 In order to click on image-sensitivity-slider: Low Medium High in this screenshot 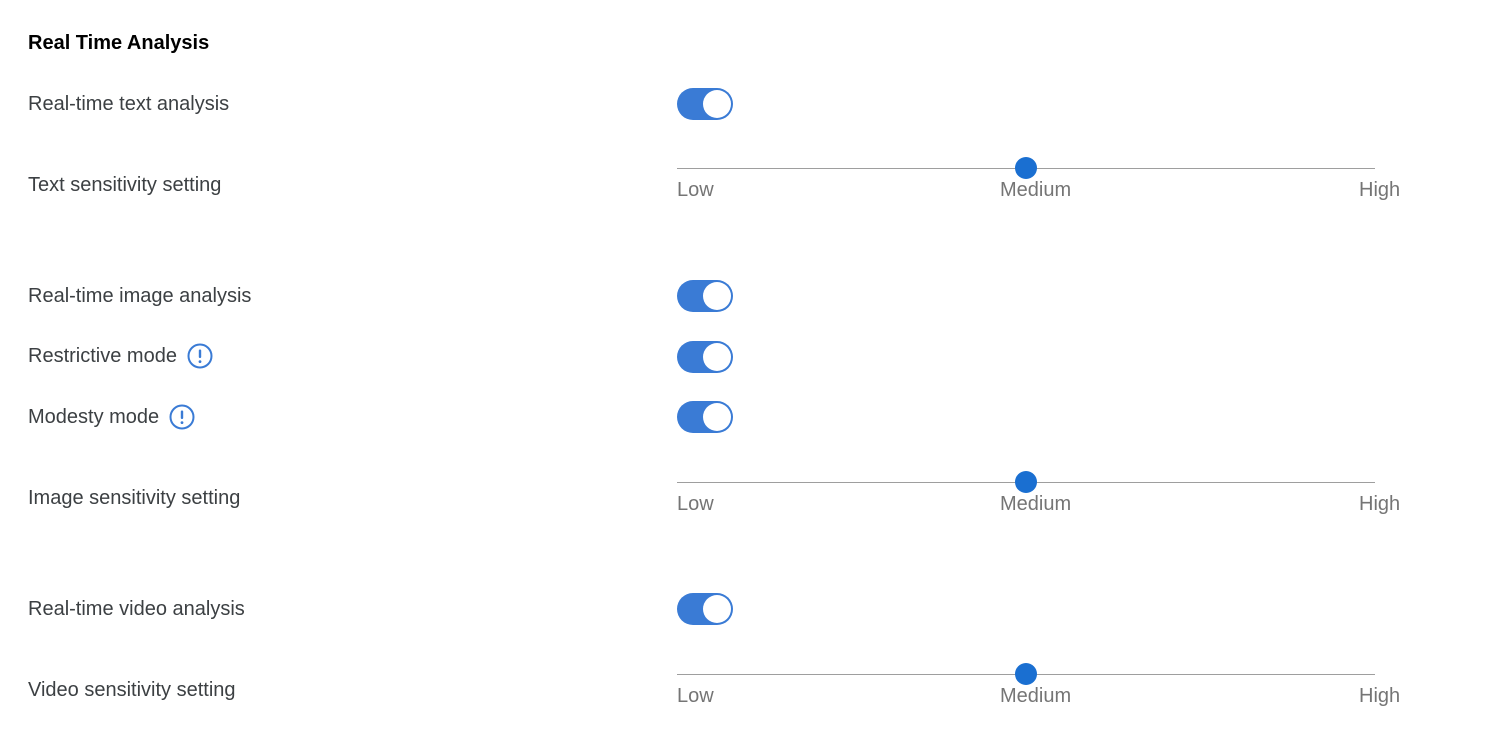, I will do `click(1038, 496)`.